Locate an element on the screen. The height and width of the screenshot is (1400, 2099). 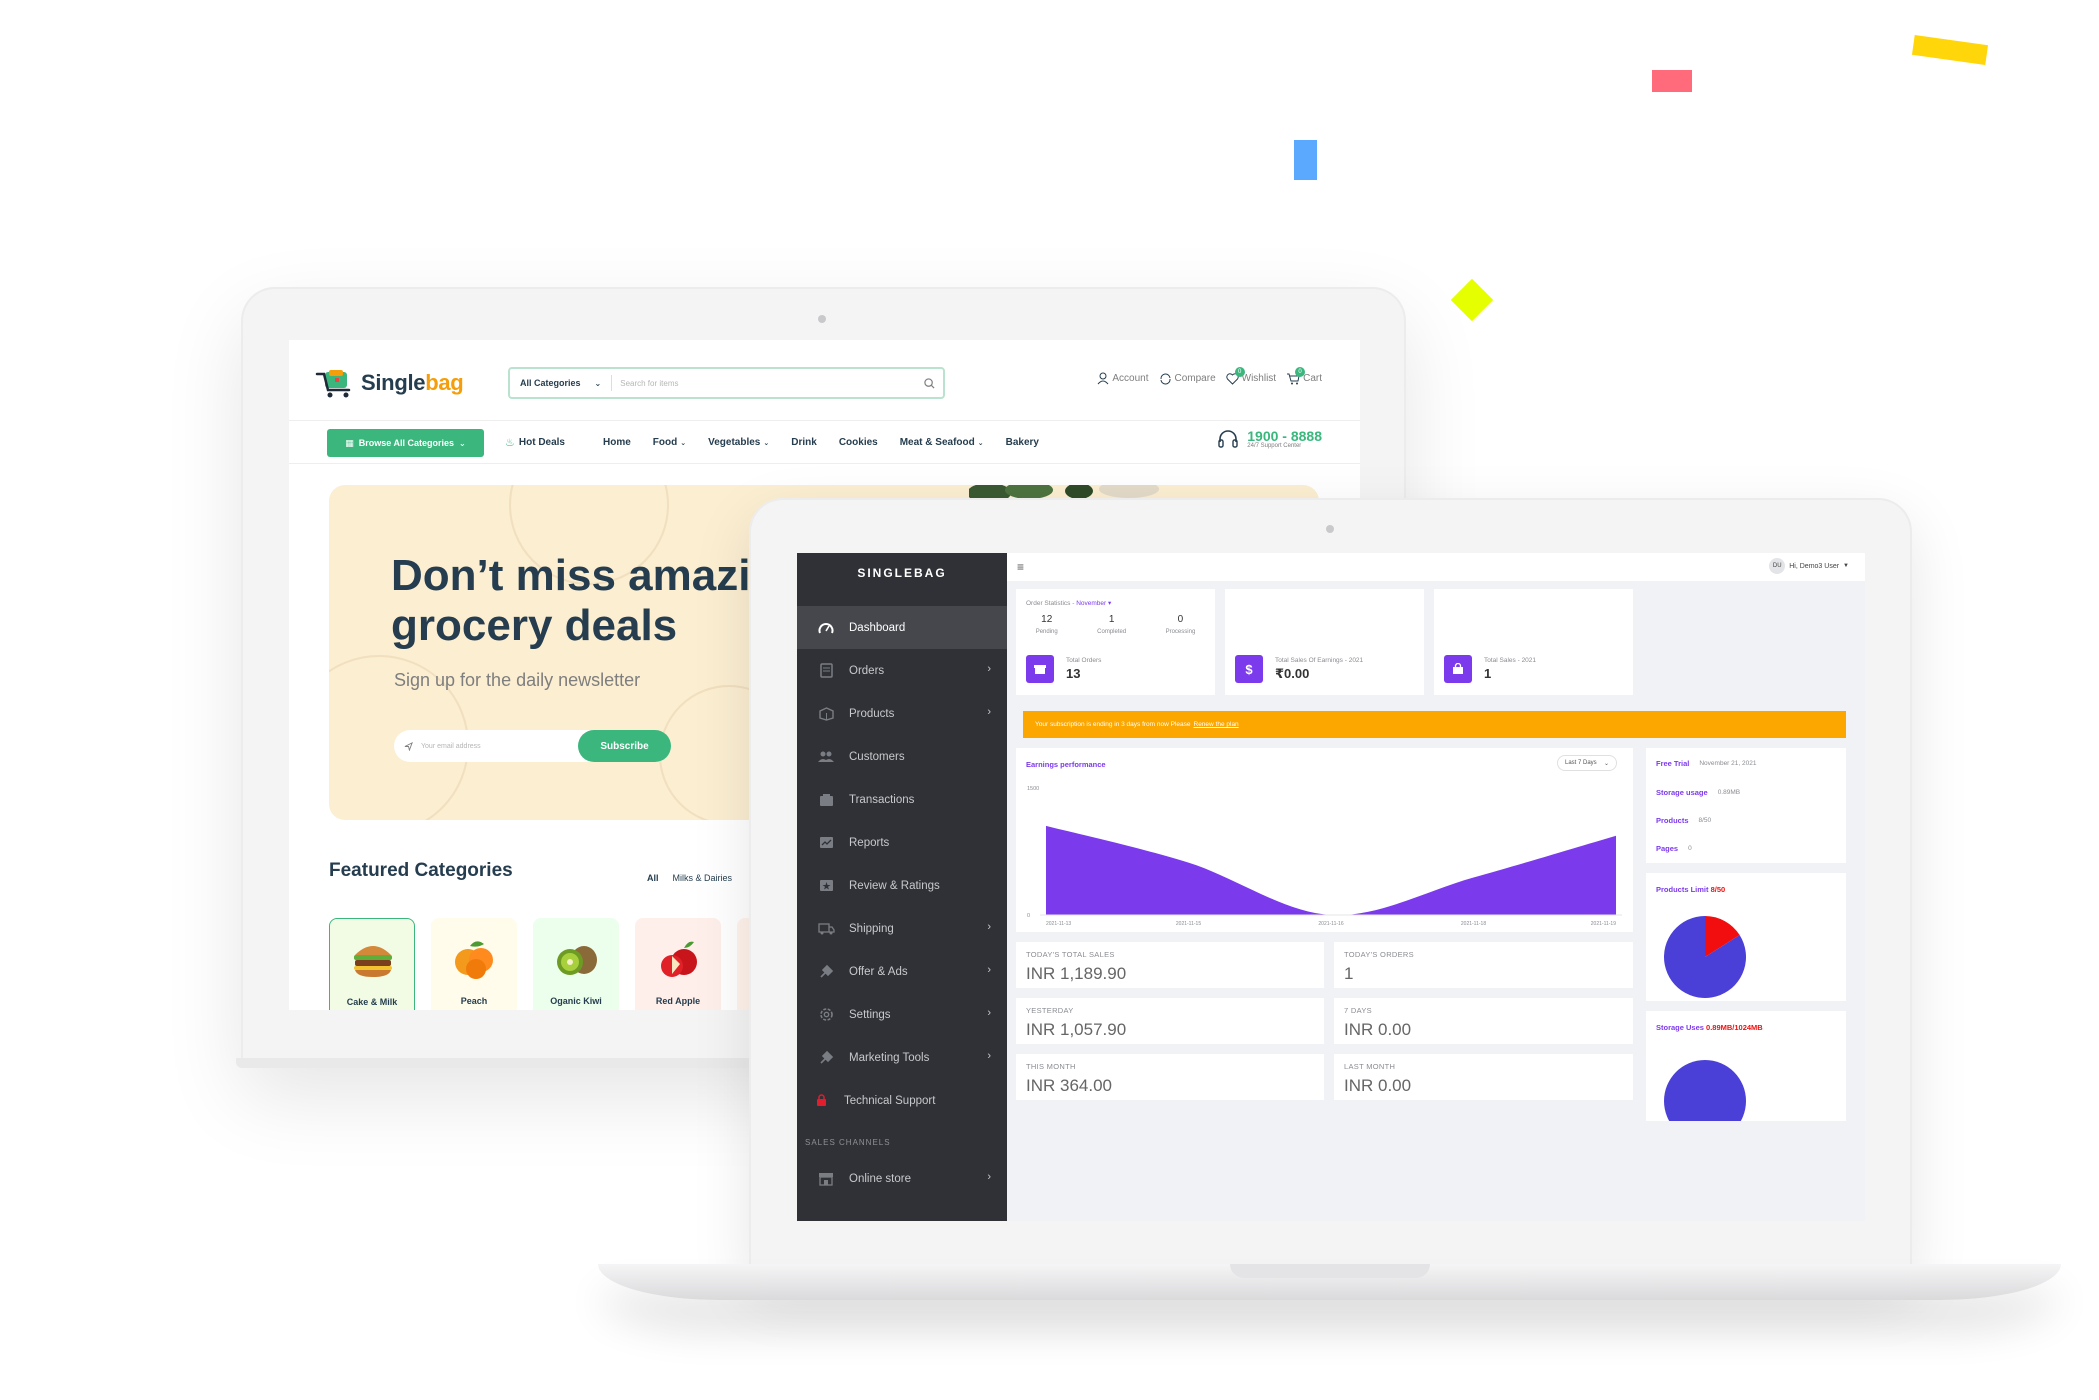
total-orders-value: 13 is located at coordinates (1073, 673).